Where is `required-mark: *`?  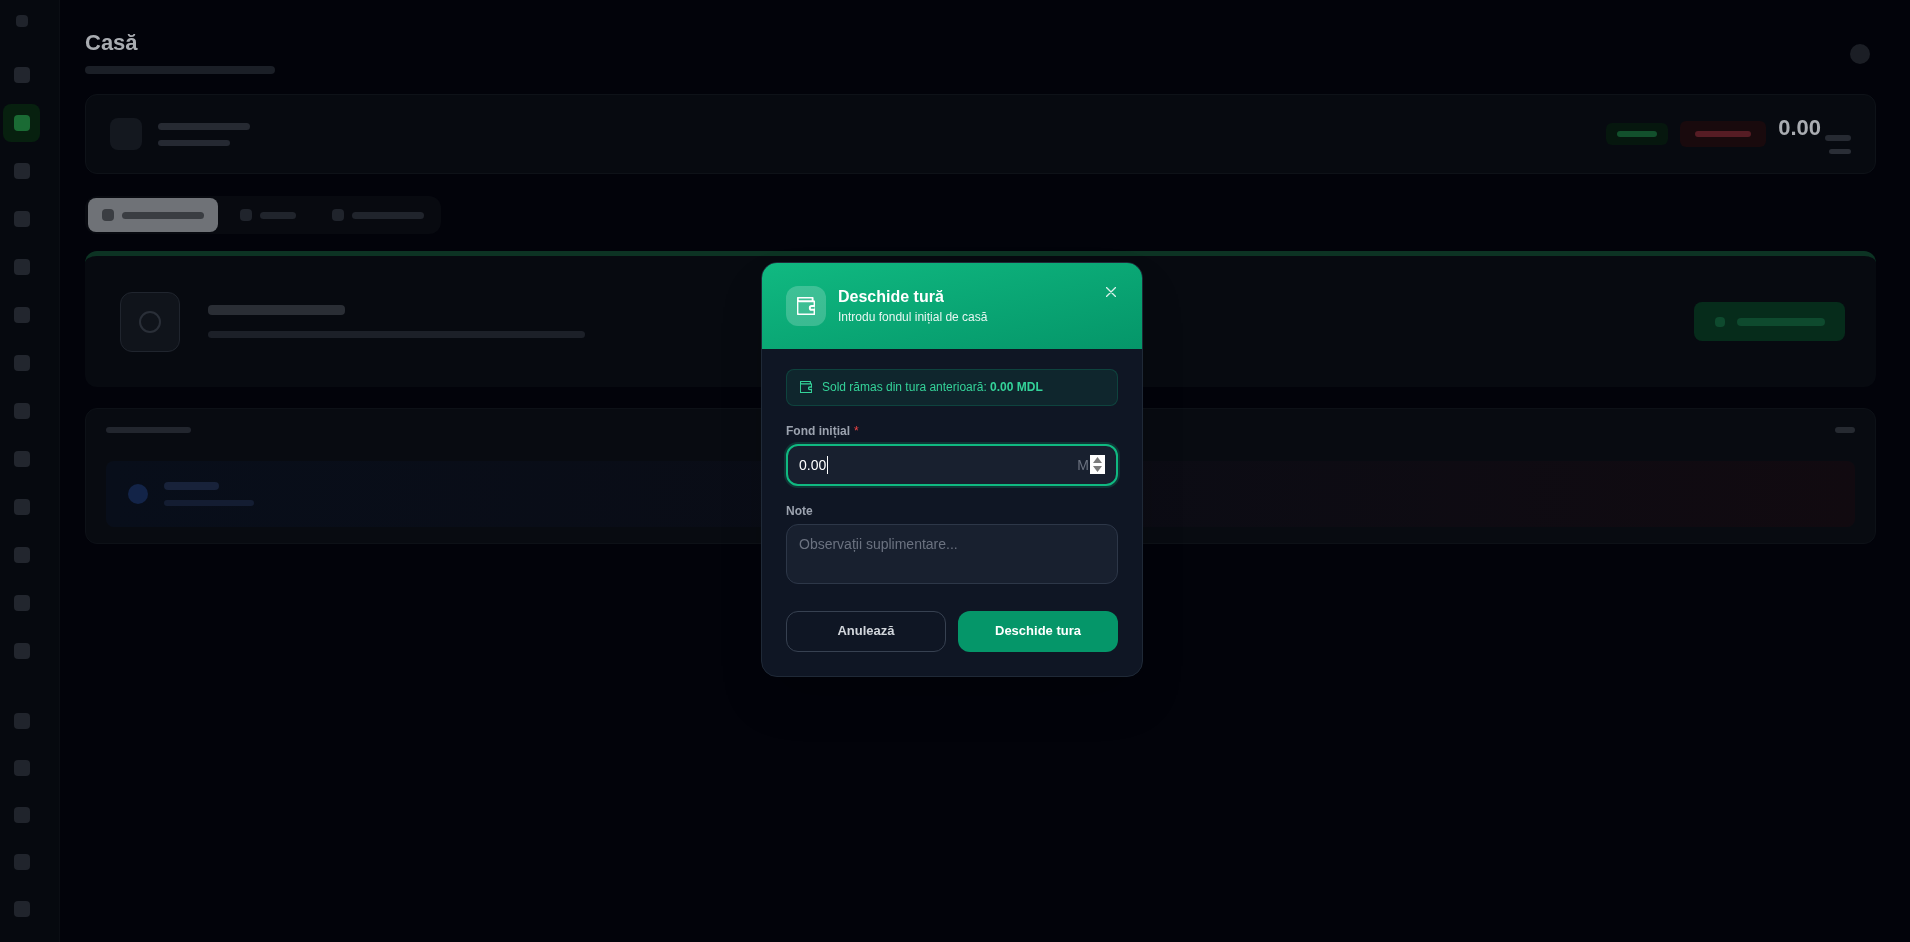
required-mark: * is located at coordinates (856, 431).